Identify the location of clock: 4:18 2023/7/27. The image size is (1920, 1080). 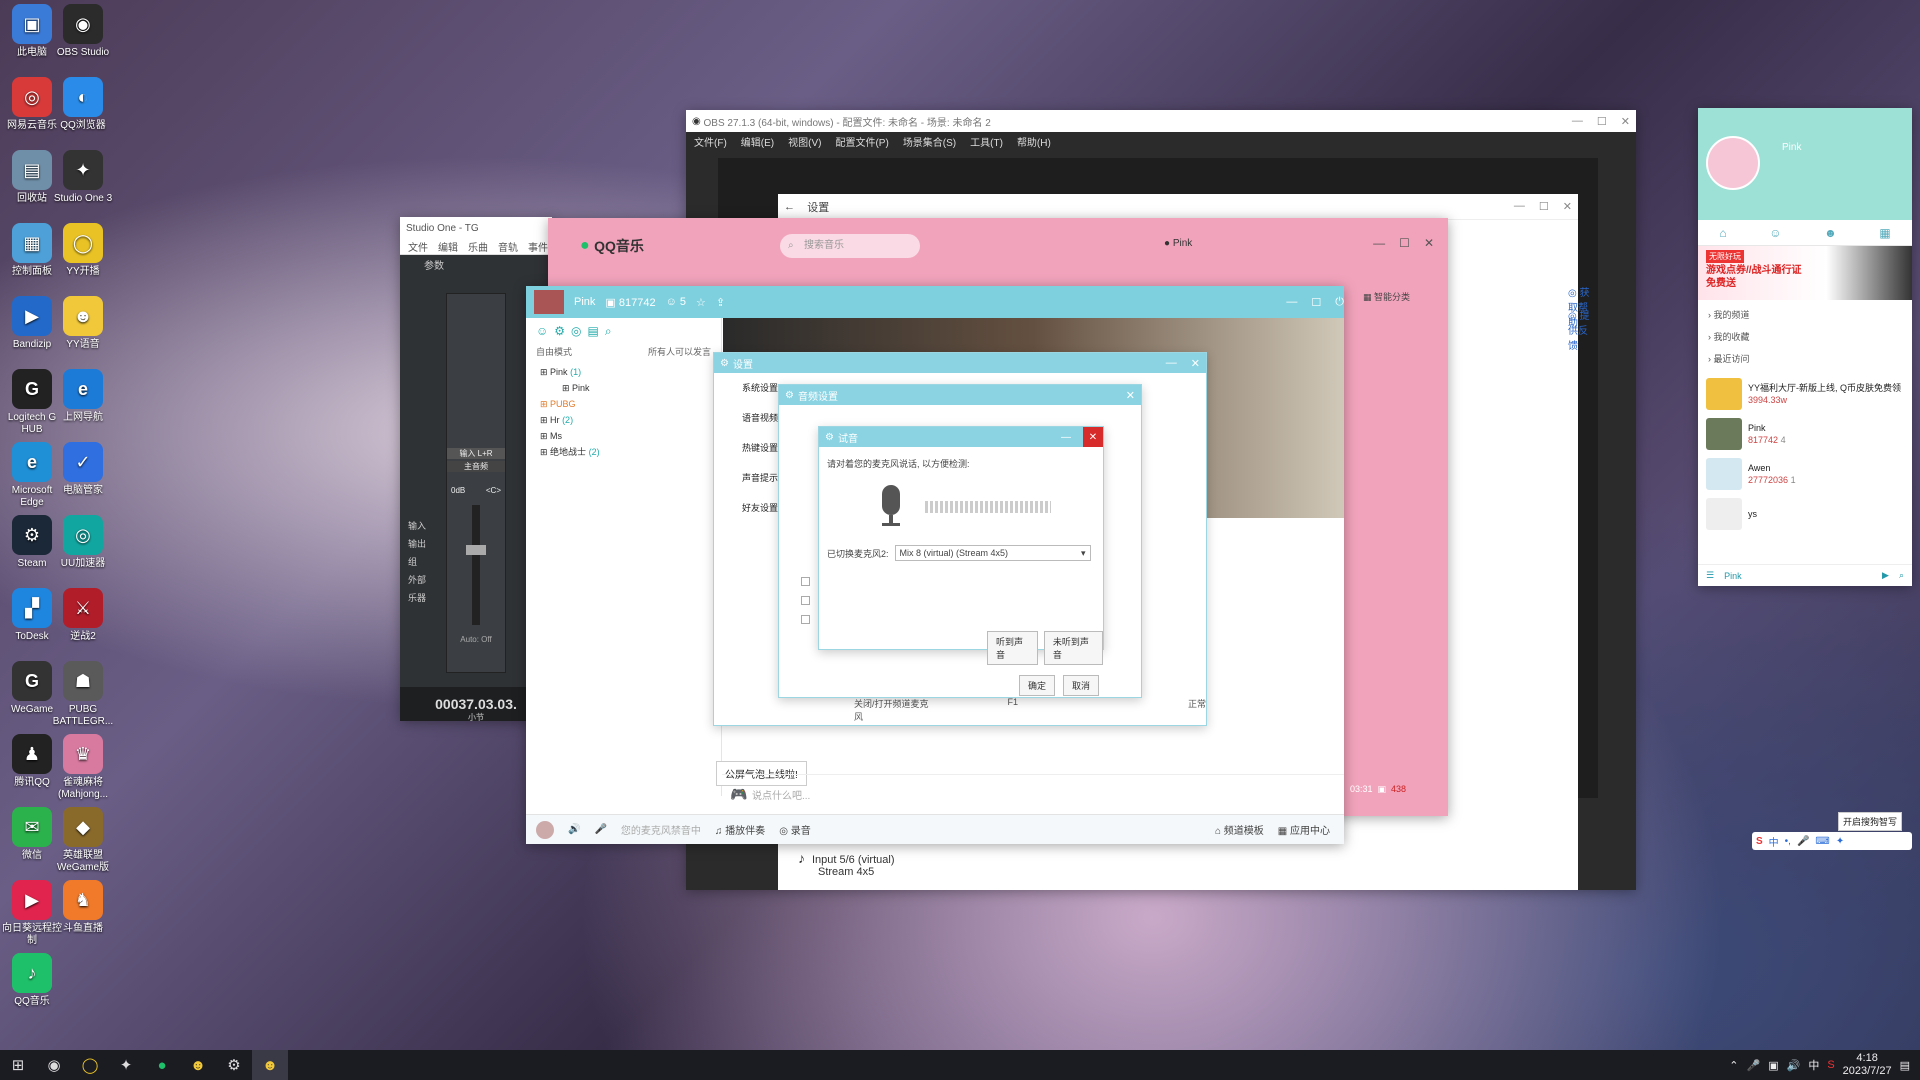
(1867, 1065).